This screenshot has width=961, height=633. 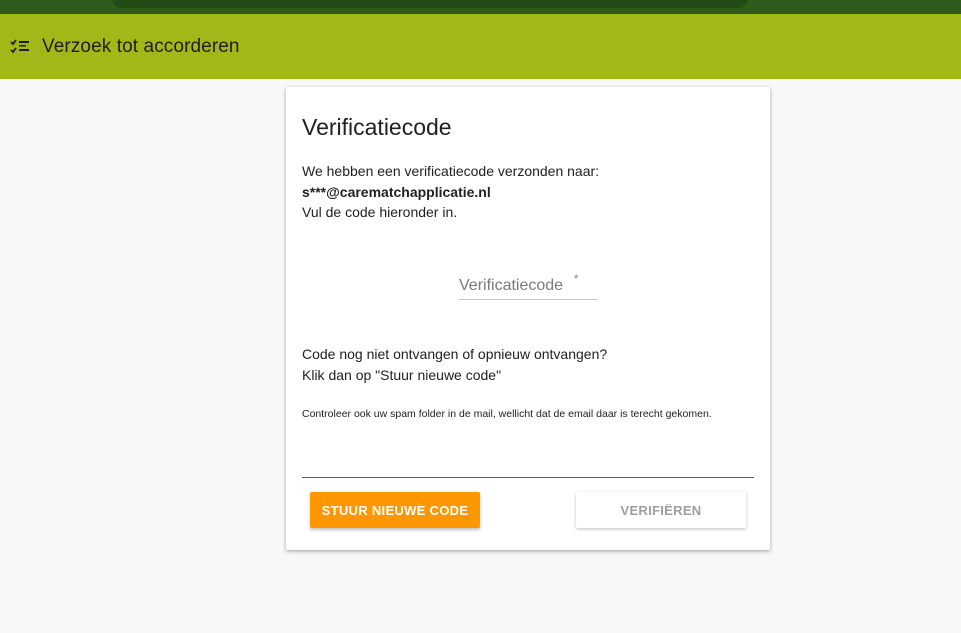 I want to click on masked-email: s***@carematchapplicatie.nl, so click(x=396, y=191).